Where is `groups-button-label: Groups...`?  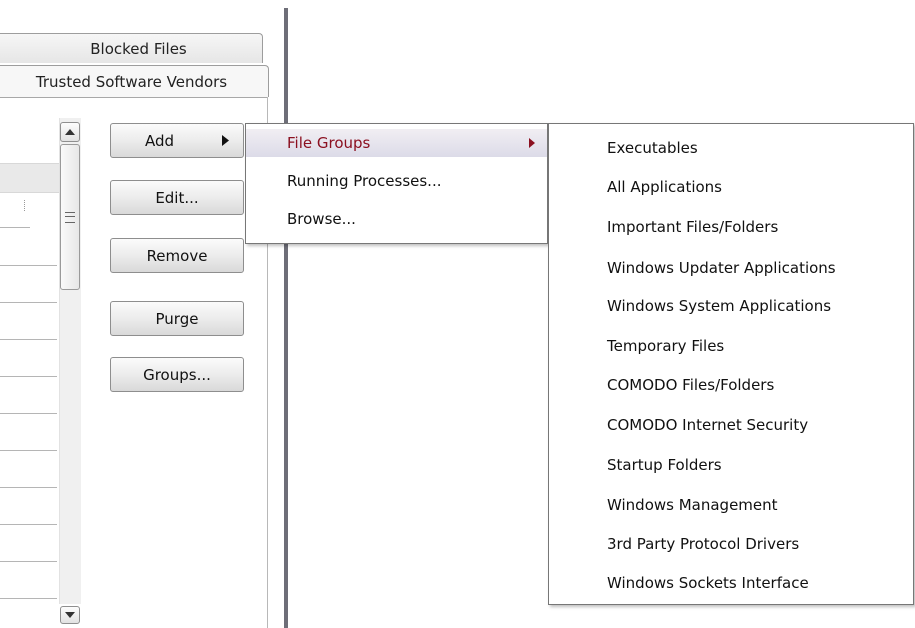
groups-button-label: Groups... is located at coordinates (177, 374).